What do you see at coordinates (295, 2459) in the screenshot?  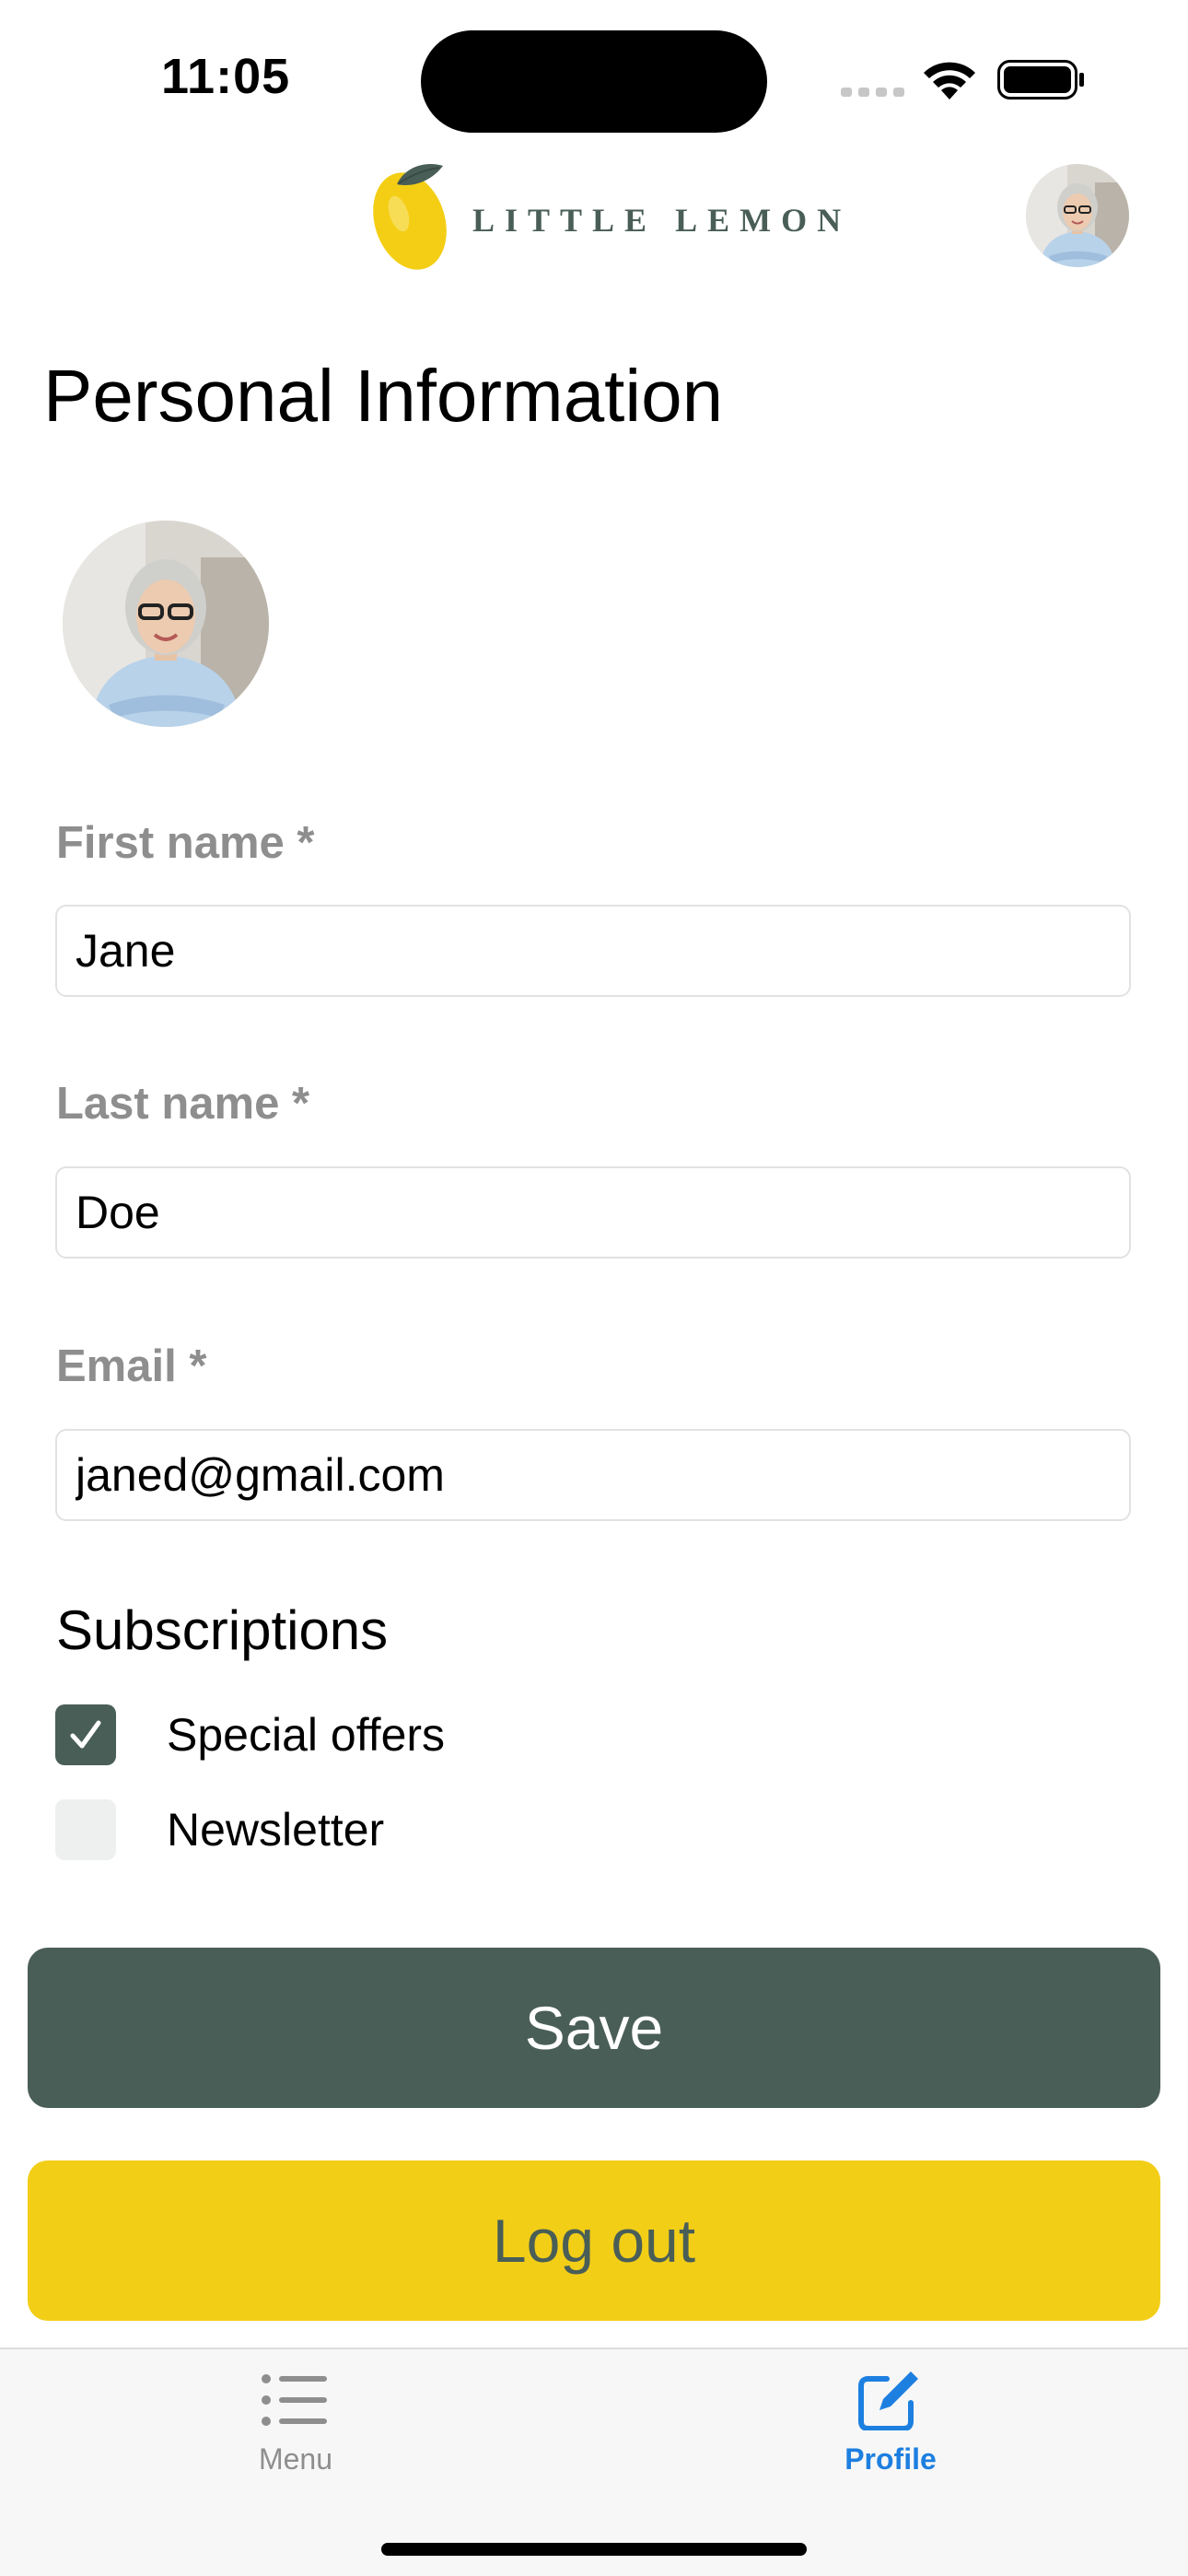 I see `tab-menu-label: Menu` at bounding box center [295, 2459].